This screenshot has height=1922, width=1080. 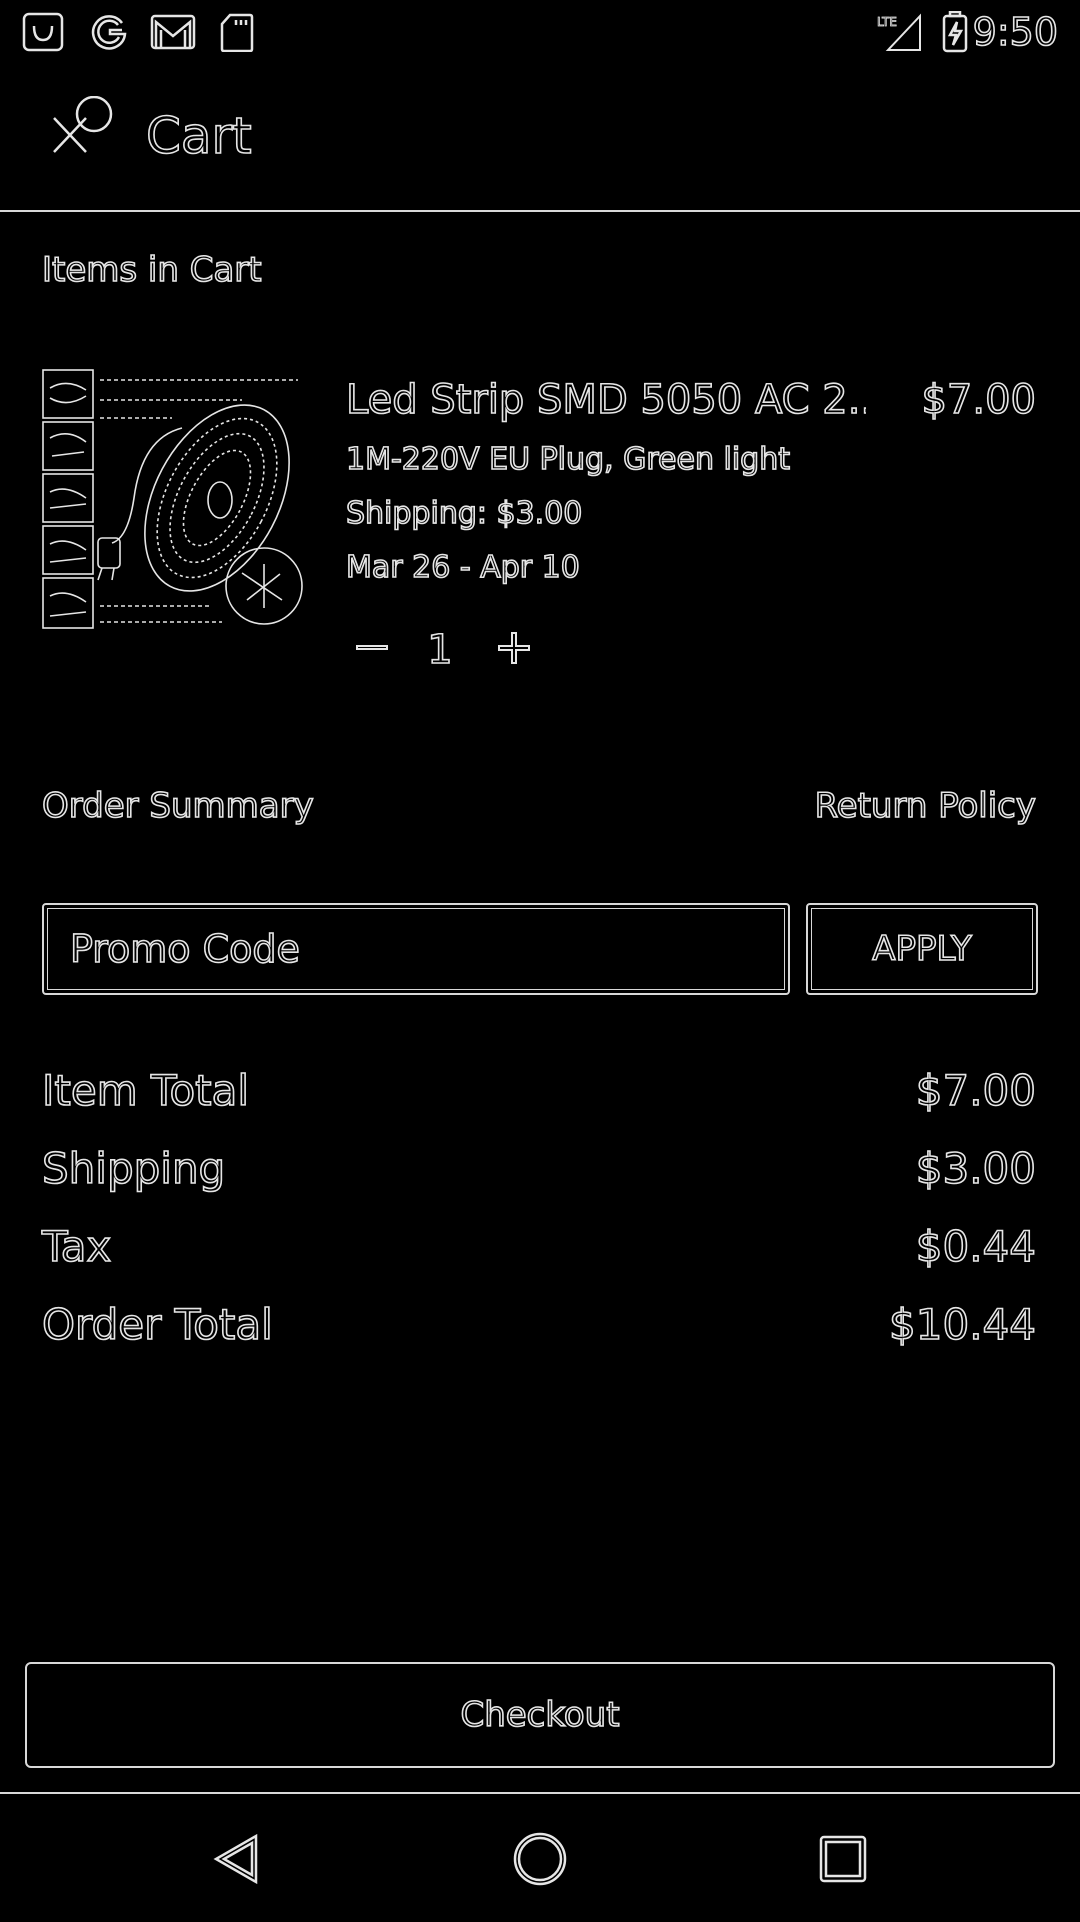 What do you see at coordinates (109, 32) in the screenshot?
I see `google-icon` at bounding box center [109, 32].